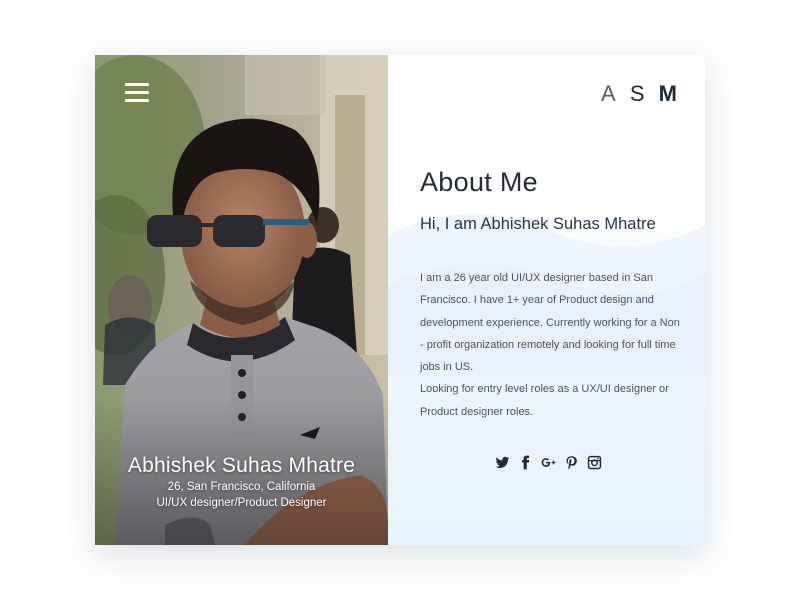 This screenshot has height=600, width=800. What do you see at coordinates (241, 465) in the screenshot?
I see `profile-name: Abhishek Suhas Mhatre` at bounding box center [241, 465].